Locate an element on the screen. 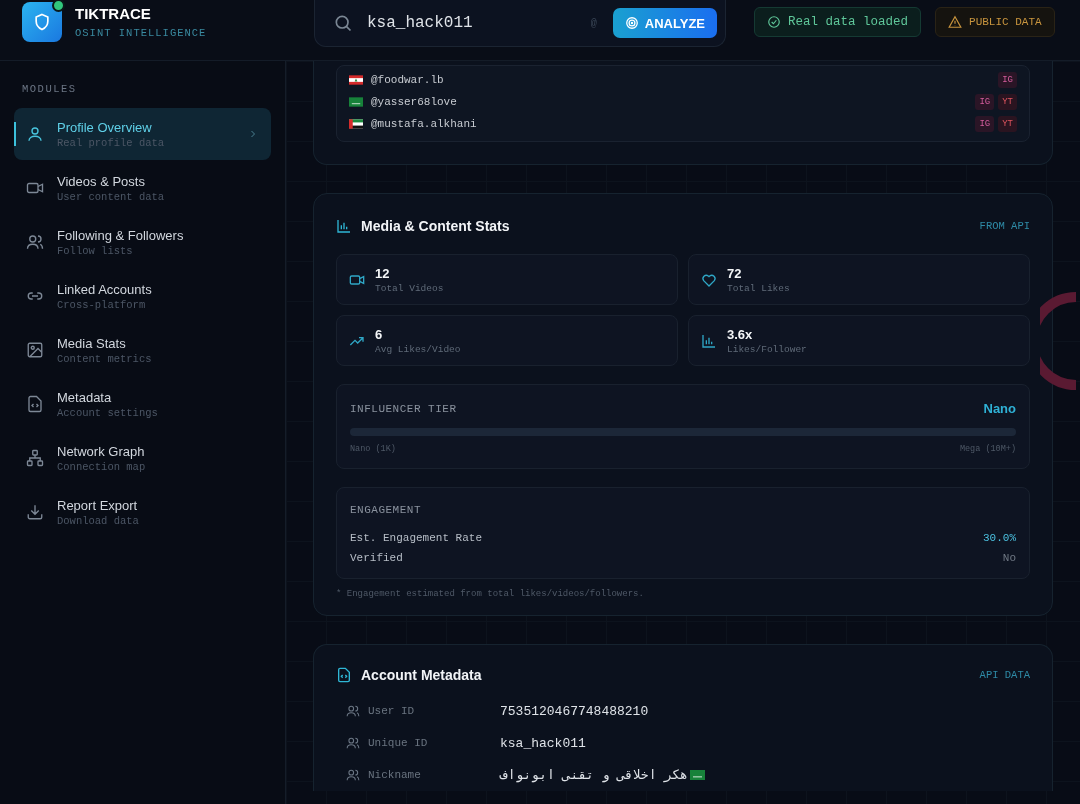 The height and width of the screenshot is (804, 1080). field-label: User ID is located at coordinates (392, 711).